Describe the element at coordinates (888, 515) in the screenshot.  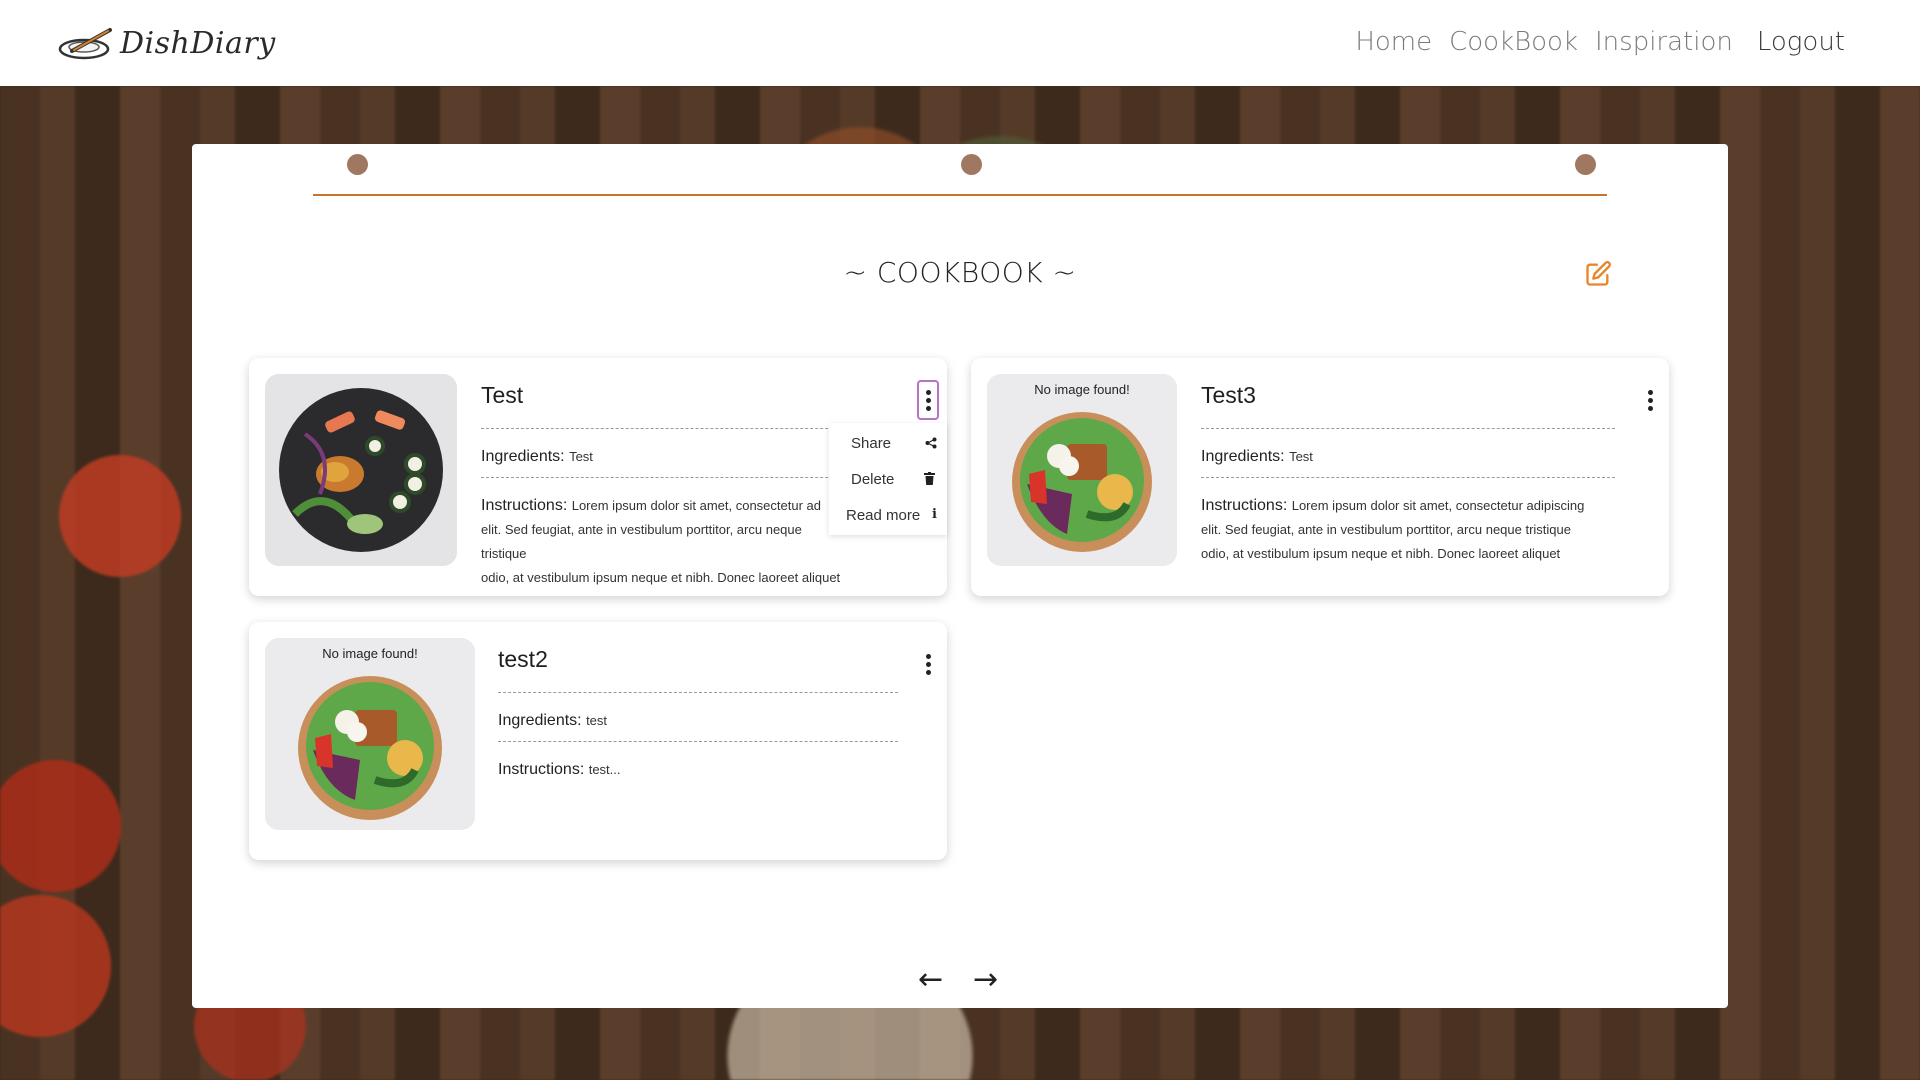
I see `menu-read-more: Read more i` at that location.